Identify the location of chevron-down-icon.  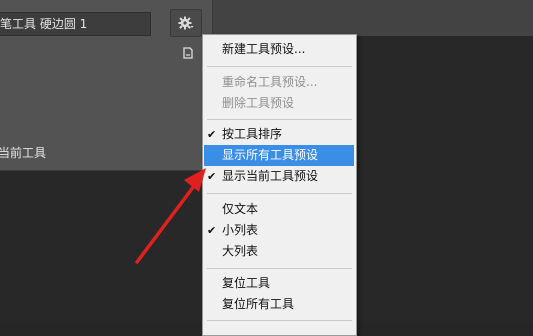
(192, 27).